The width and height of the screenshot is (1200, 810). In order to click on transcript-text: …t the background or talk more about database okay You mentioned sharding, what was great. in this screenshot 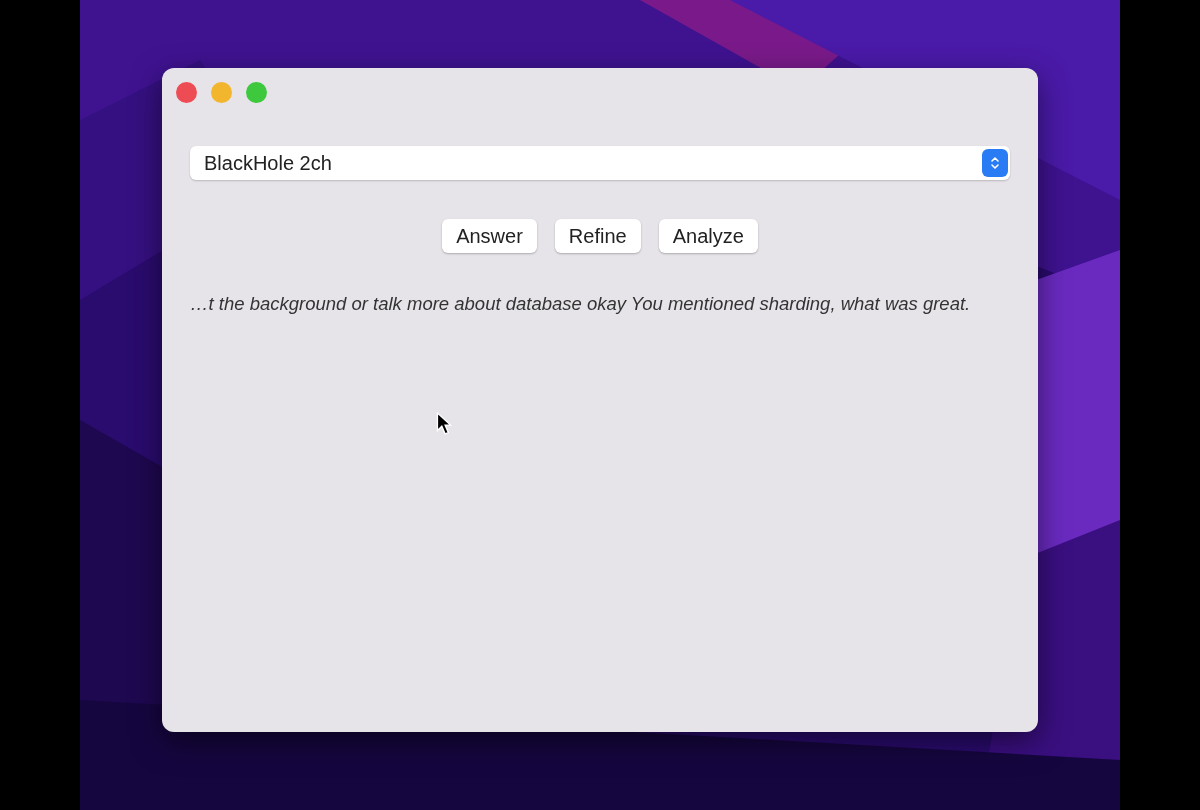, I will do `click(581, 304)`.